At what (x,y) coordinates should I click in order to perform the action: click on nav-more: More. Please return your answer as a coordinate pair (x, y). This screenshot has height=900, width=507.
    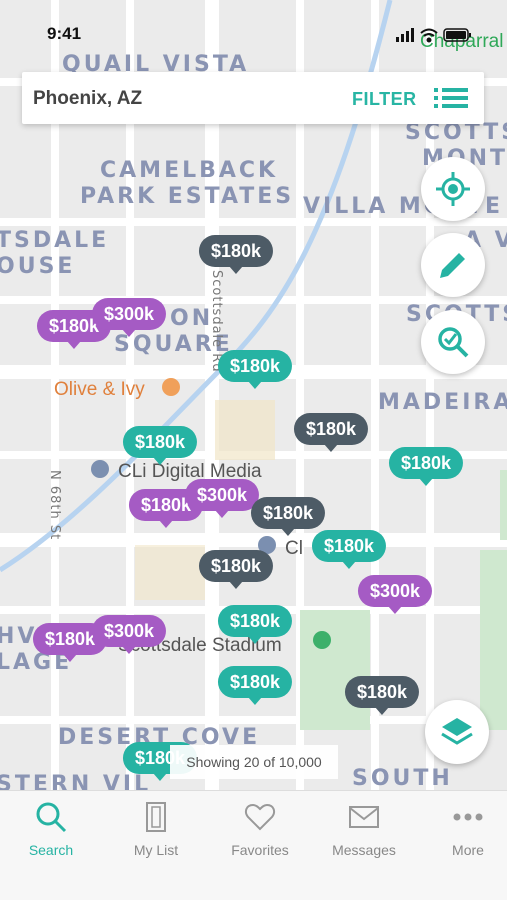
    Looking at the image, I should click on (462, 828).